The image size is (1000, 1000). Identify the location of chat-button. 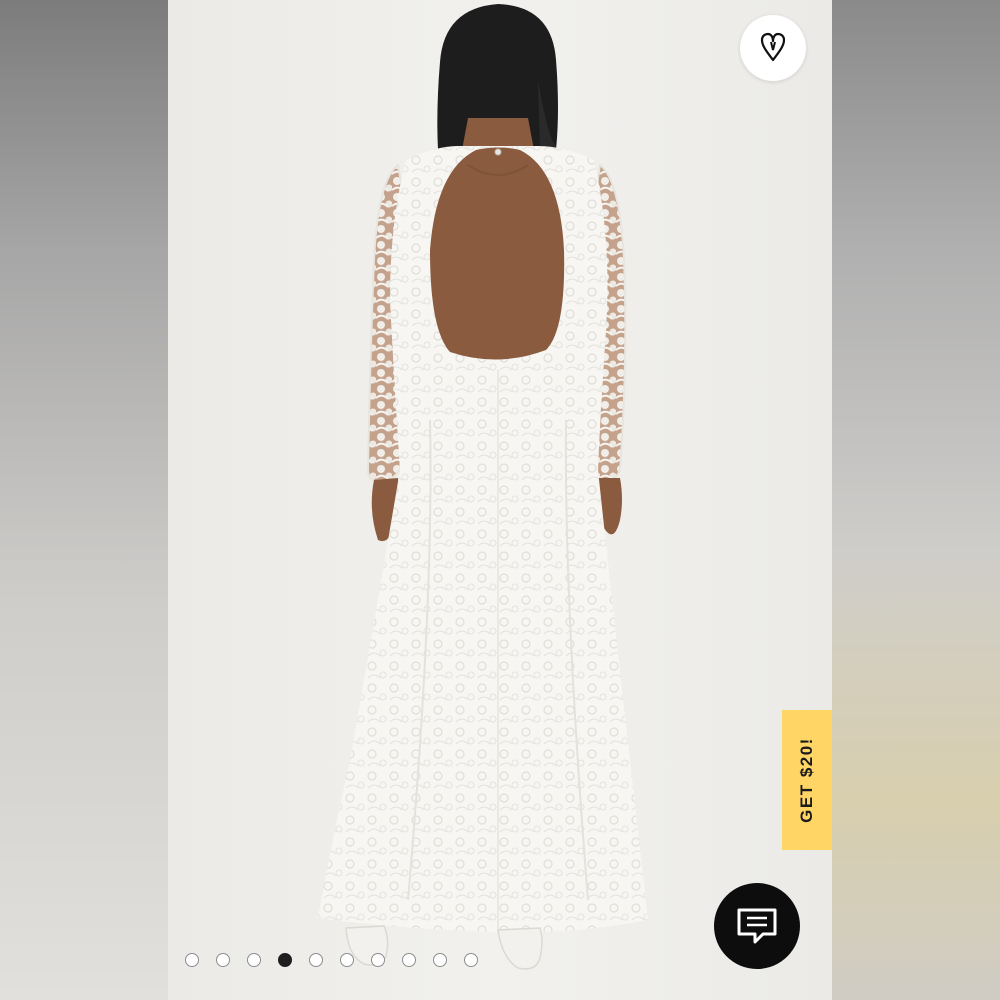
(757, 926).